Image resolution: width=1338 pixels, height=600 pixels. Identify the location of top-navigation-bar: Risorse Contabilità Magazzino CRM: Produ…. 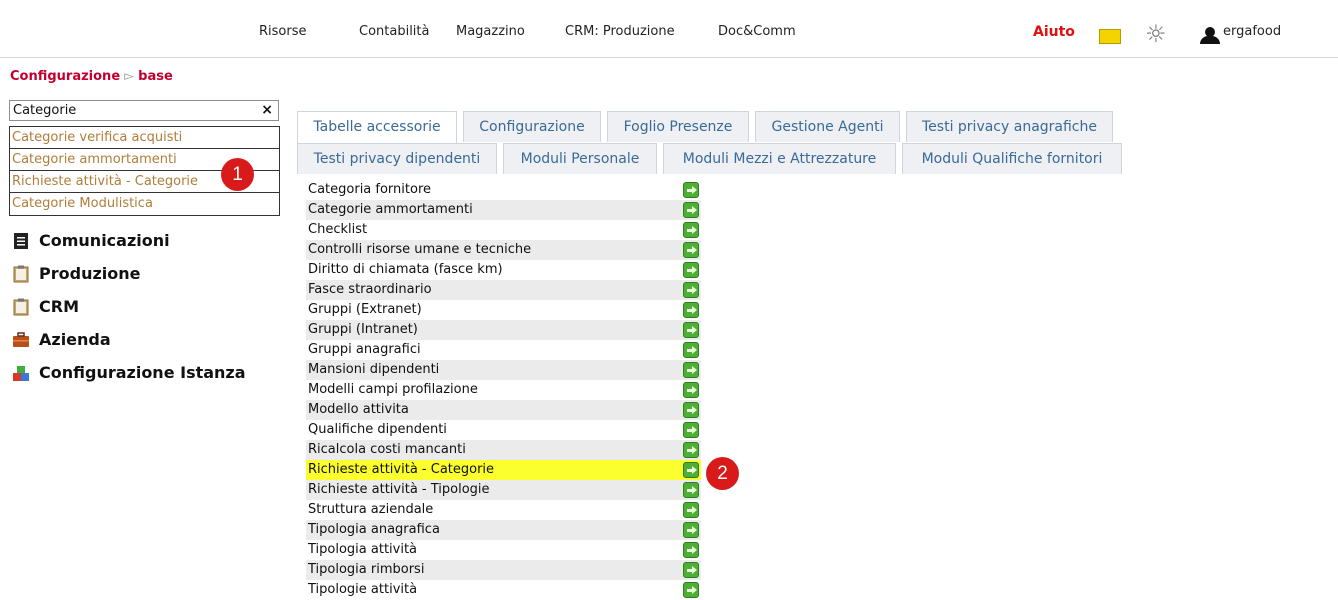
(669, 29).